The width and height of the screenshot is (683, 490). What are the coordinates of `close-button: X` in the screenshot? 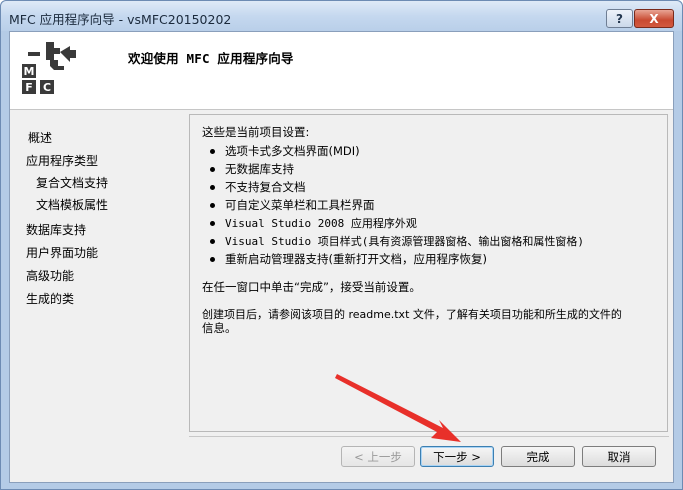 It's located at (654, 18).